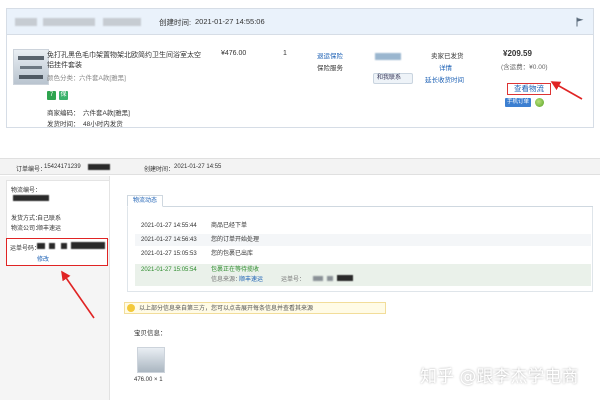  Describe the element at coordinates (169, 240) in the screenshot. I see `tracking-time: 2021-01-27 14:56:43` at that location.